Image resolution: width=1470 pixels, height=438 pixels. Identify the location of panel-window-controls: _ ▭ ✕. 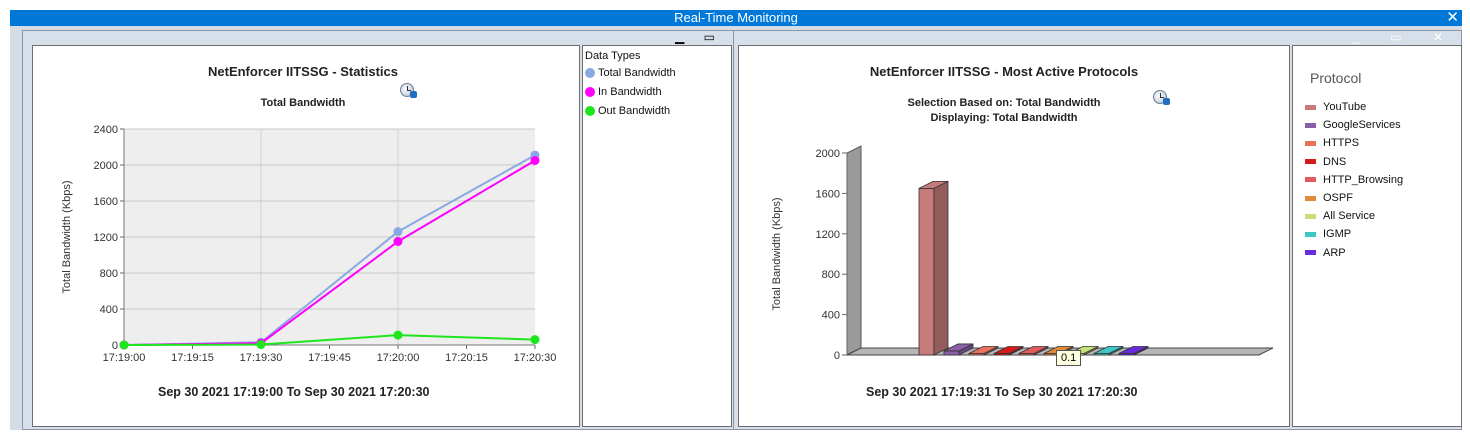
(1404, 37).